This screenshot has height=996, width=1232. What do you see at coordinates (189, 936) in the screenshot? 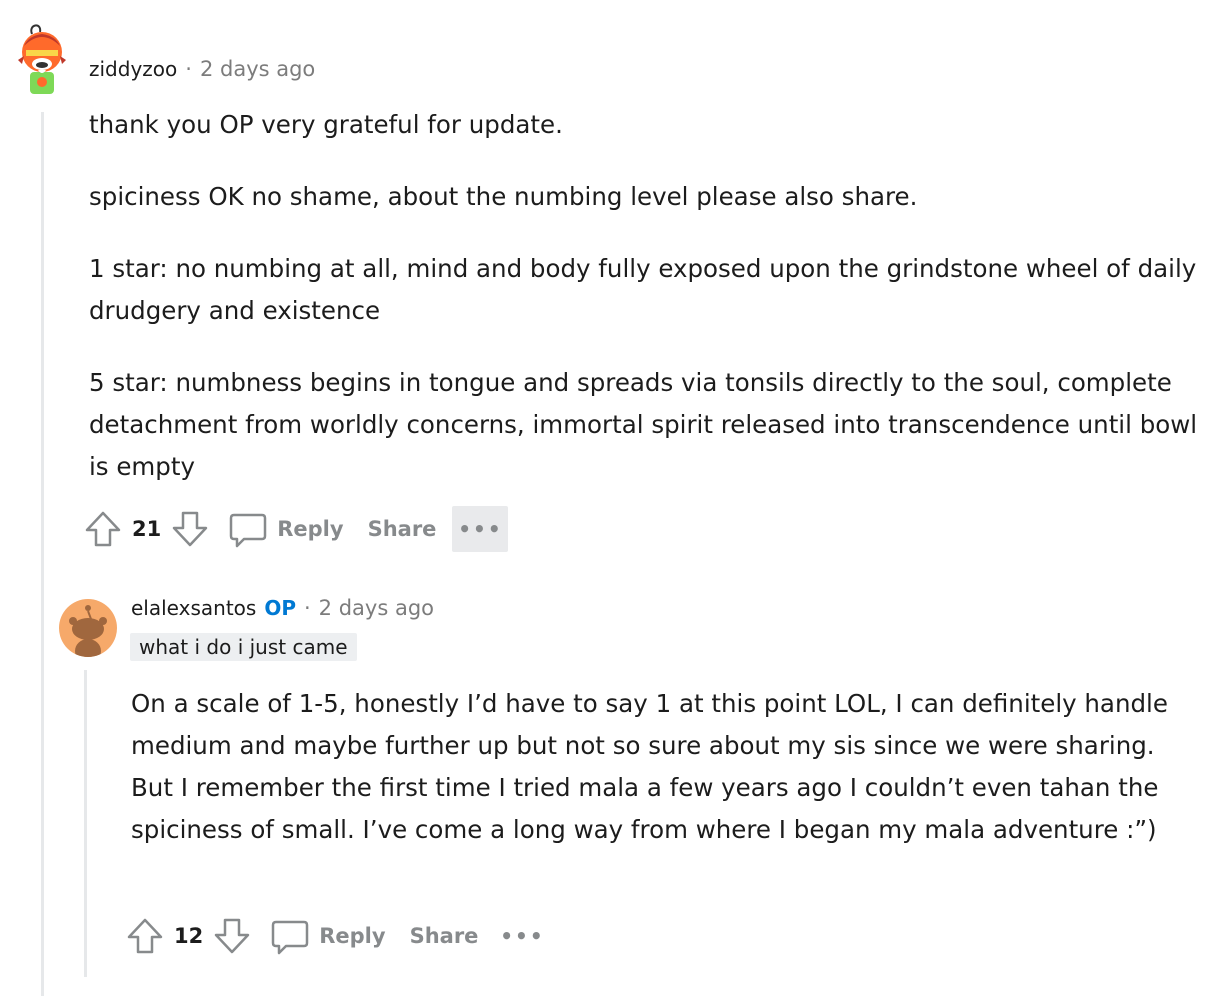
I see `vote-count: 12` at bounding box center [189, 936].